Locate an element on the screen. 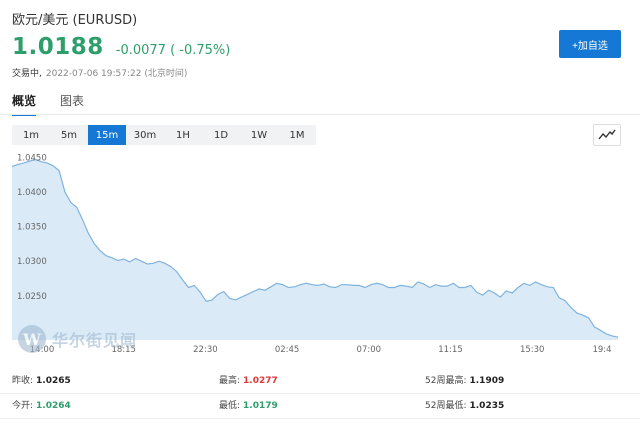 The image size is (640, 423). period-30m: 30m is located at coordinates (145, 135).